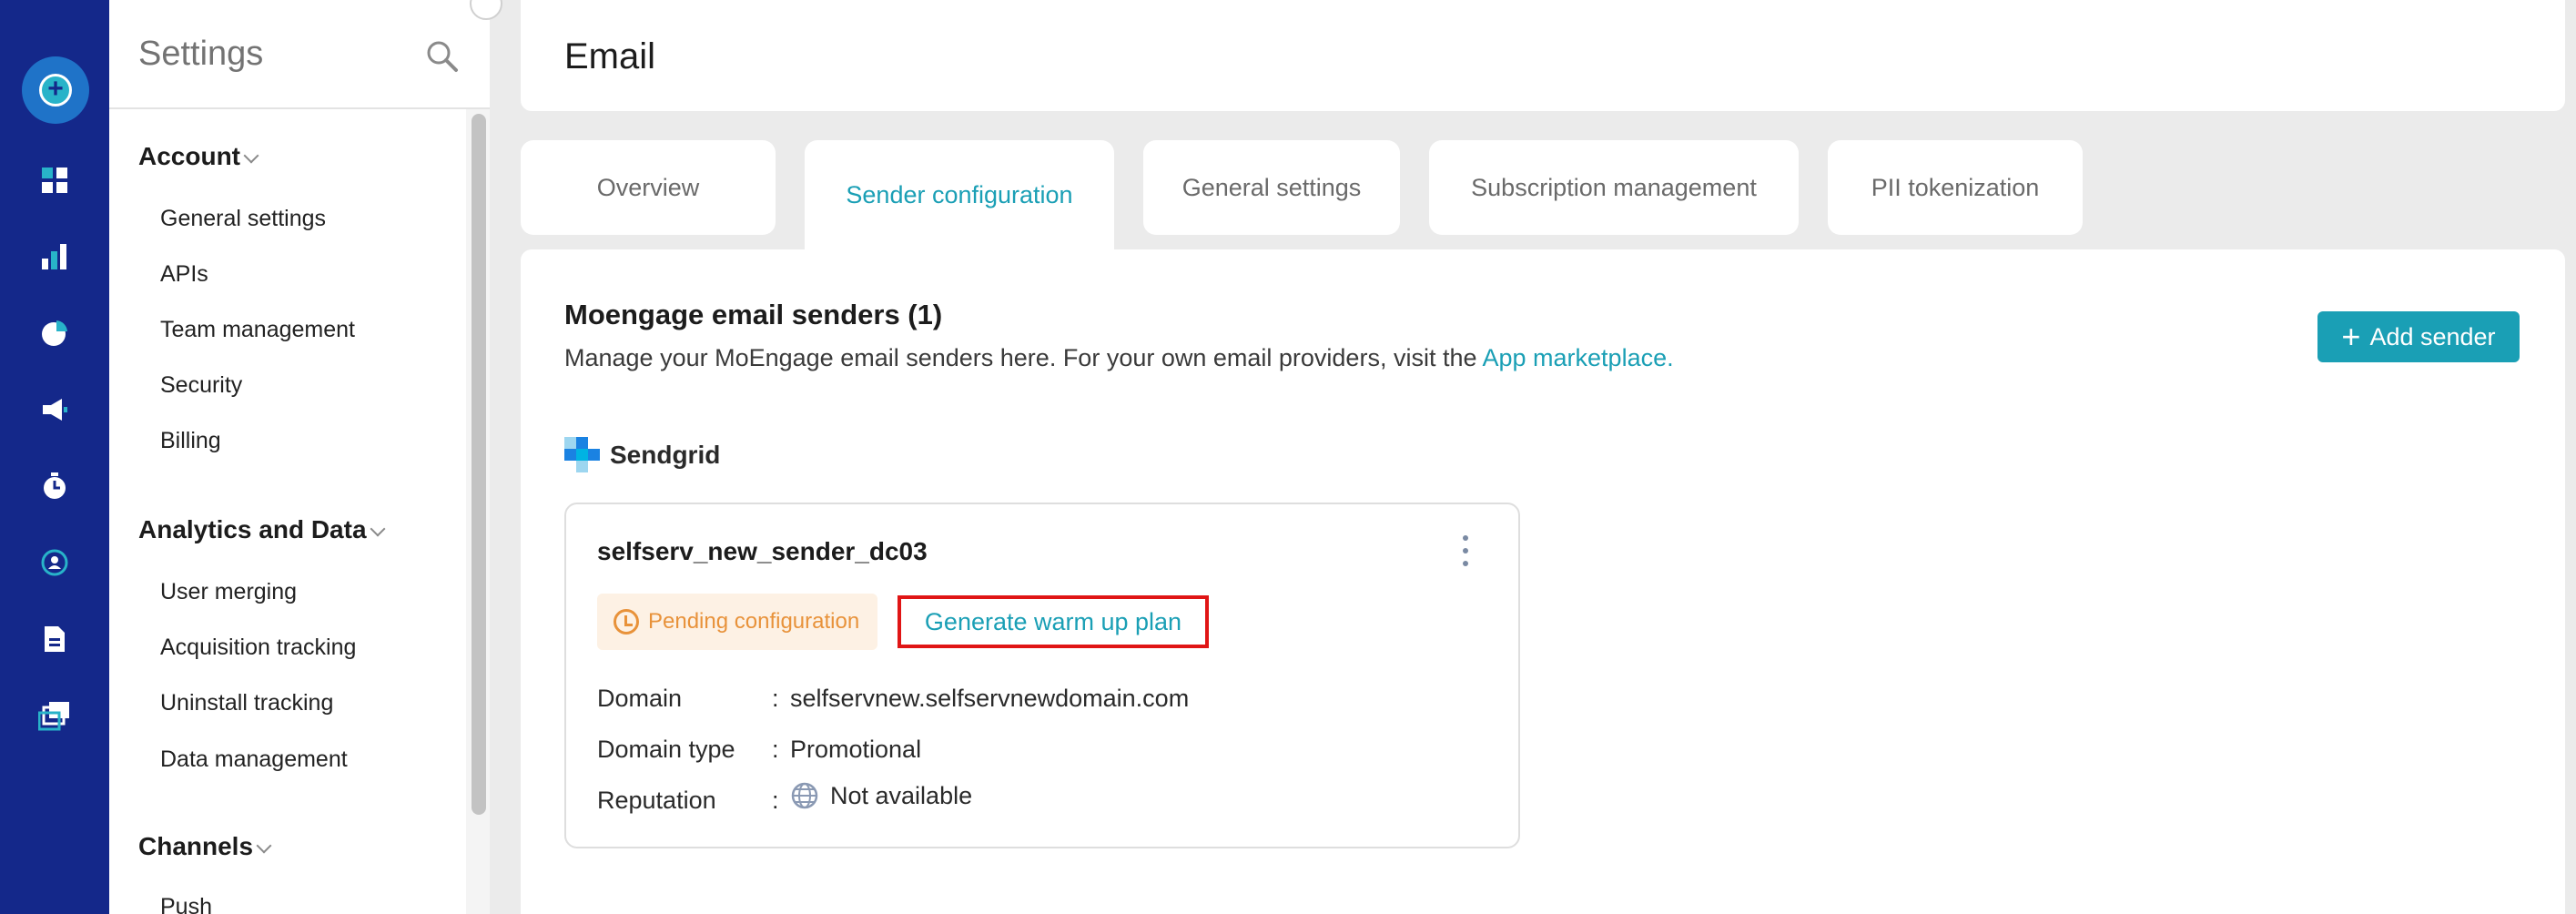 The height and width of the screenshot is (914, 2576). What do you see at coordinates (54, 639) in the screenshot?
I see `document-icon` at bounding box center [54, 639].